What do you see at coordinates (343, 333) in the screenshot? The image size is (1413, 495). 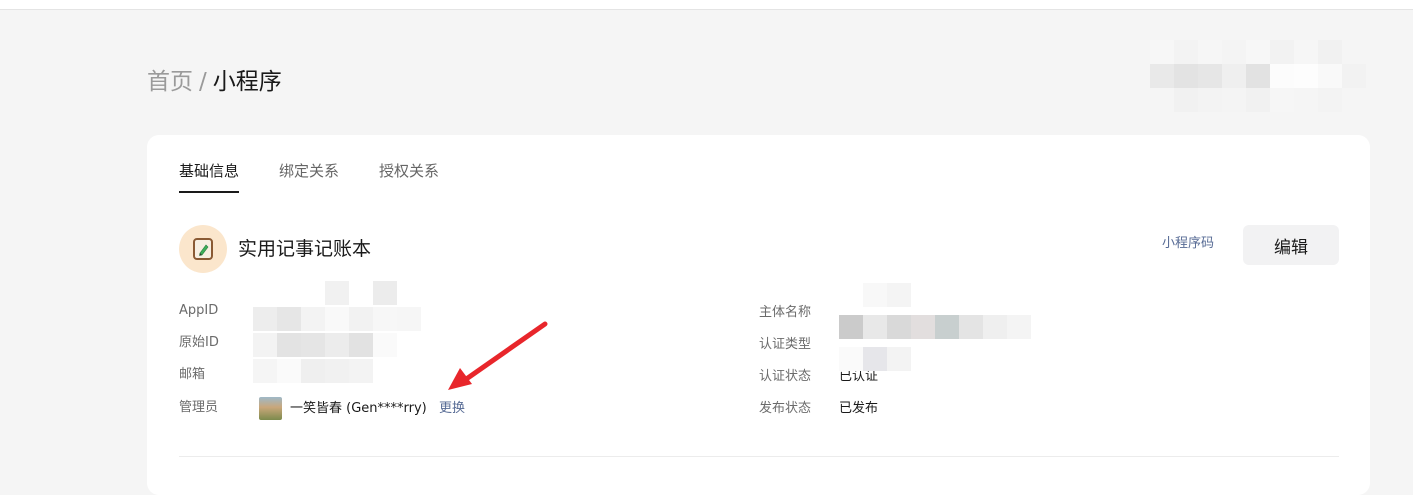 I see `appid-value-blurred` at bounding box center [343, 333].